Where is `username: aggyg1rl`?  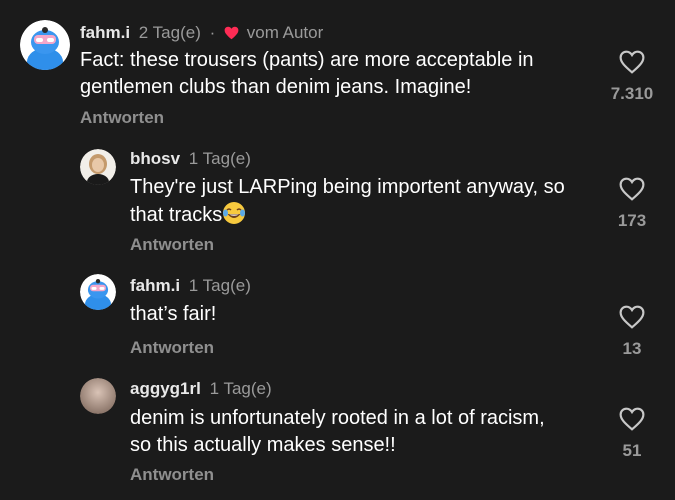 username: aggyg1rl is located at coordinates (165, 388).